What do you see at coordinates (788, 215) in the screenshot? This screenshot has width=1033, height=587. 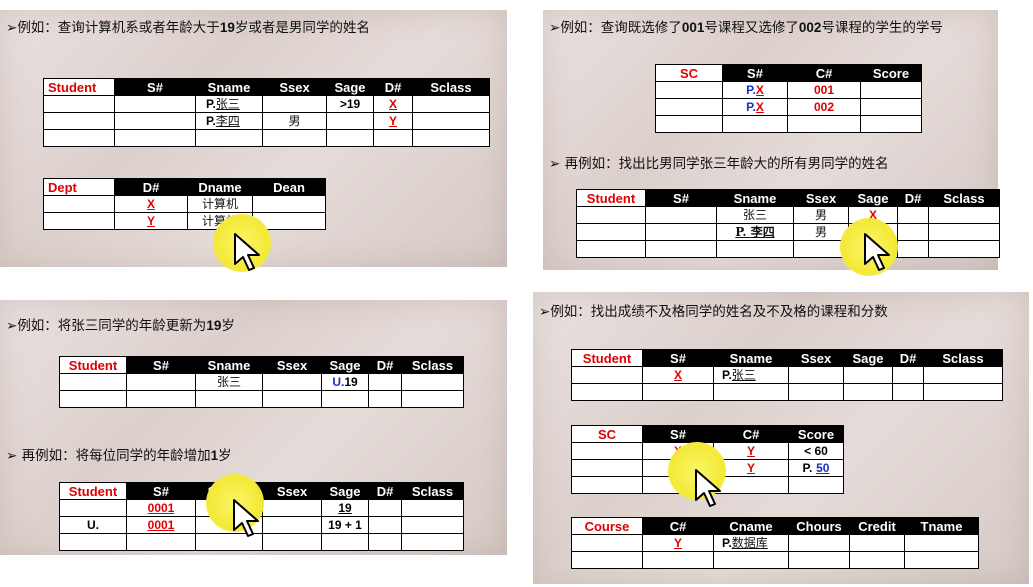 I see `table-row: 张三 男 X` at bounding box center [788, 215].